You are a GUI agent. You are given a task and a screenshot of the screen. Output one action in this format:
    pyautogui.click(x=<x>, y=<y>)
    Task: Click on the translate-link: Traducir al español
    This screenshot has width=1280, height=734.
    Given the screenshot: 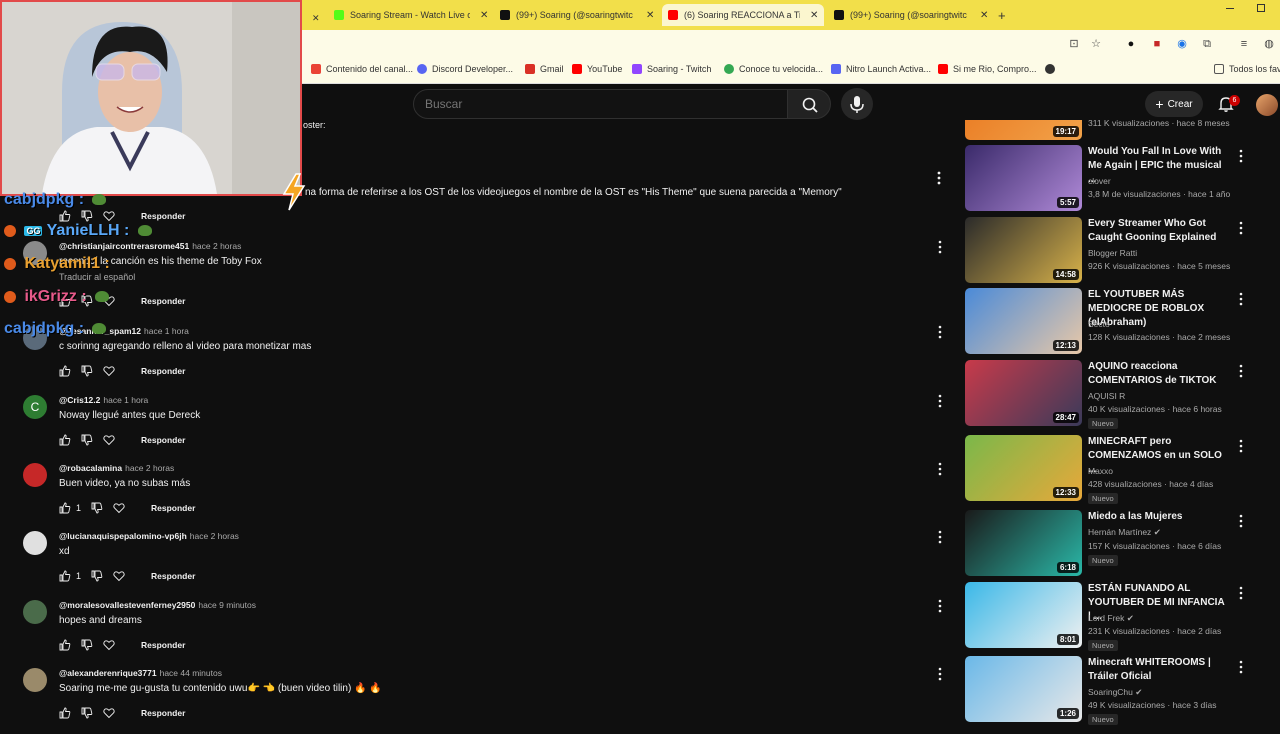 What is the action you would take?
    pyautogui.click(x=97, y=277)
    